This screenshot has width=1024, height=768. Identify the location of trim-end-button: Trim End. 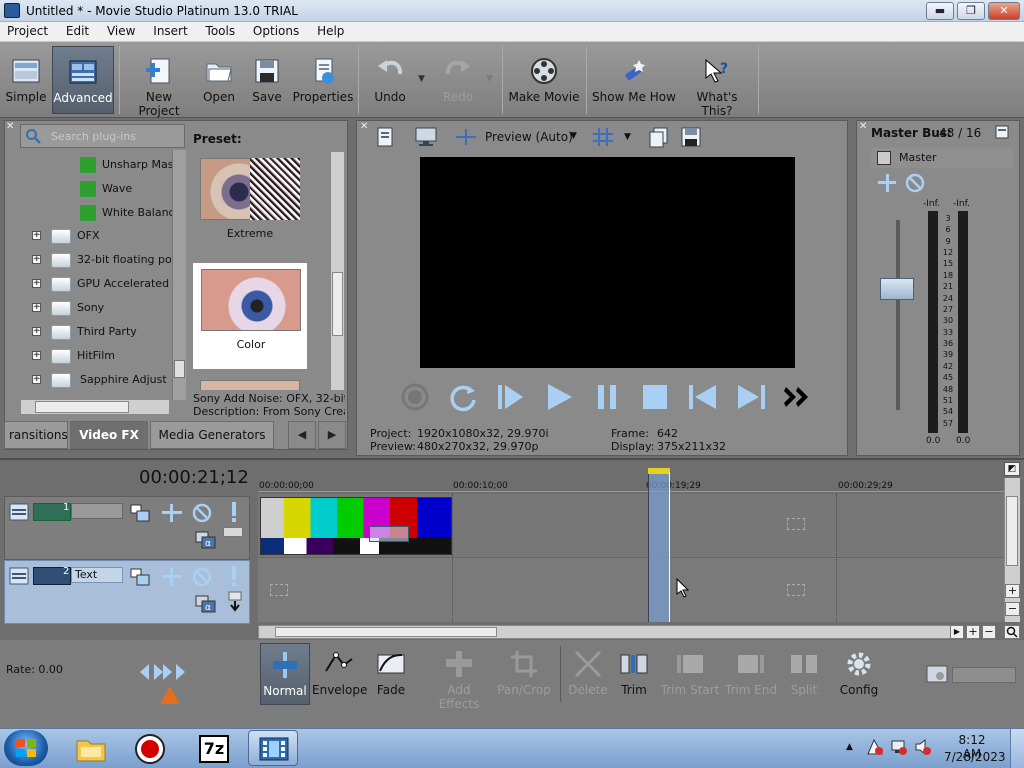
(751, 674).